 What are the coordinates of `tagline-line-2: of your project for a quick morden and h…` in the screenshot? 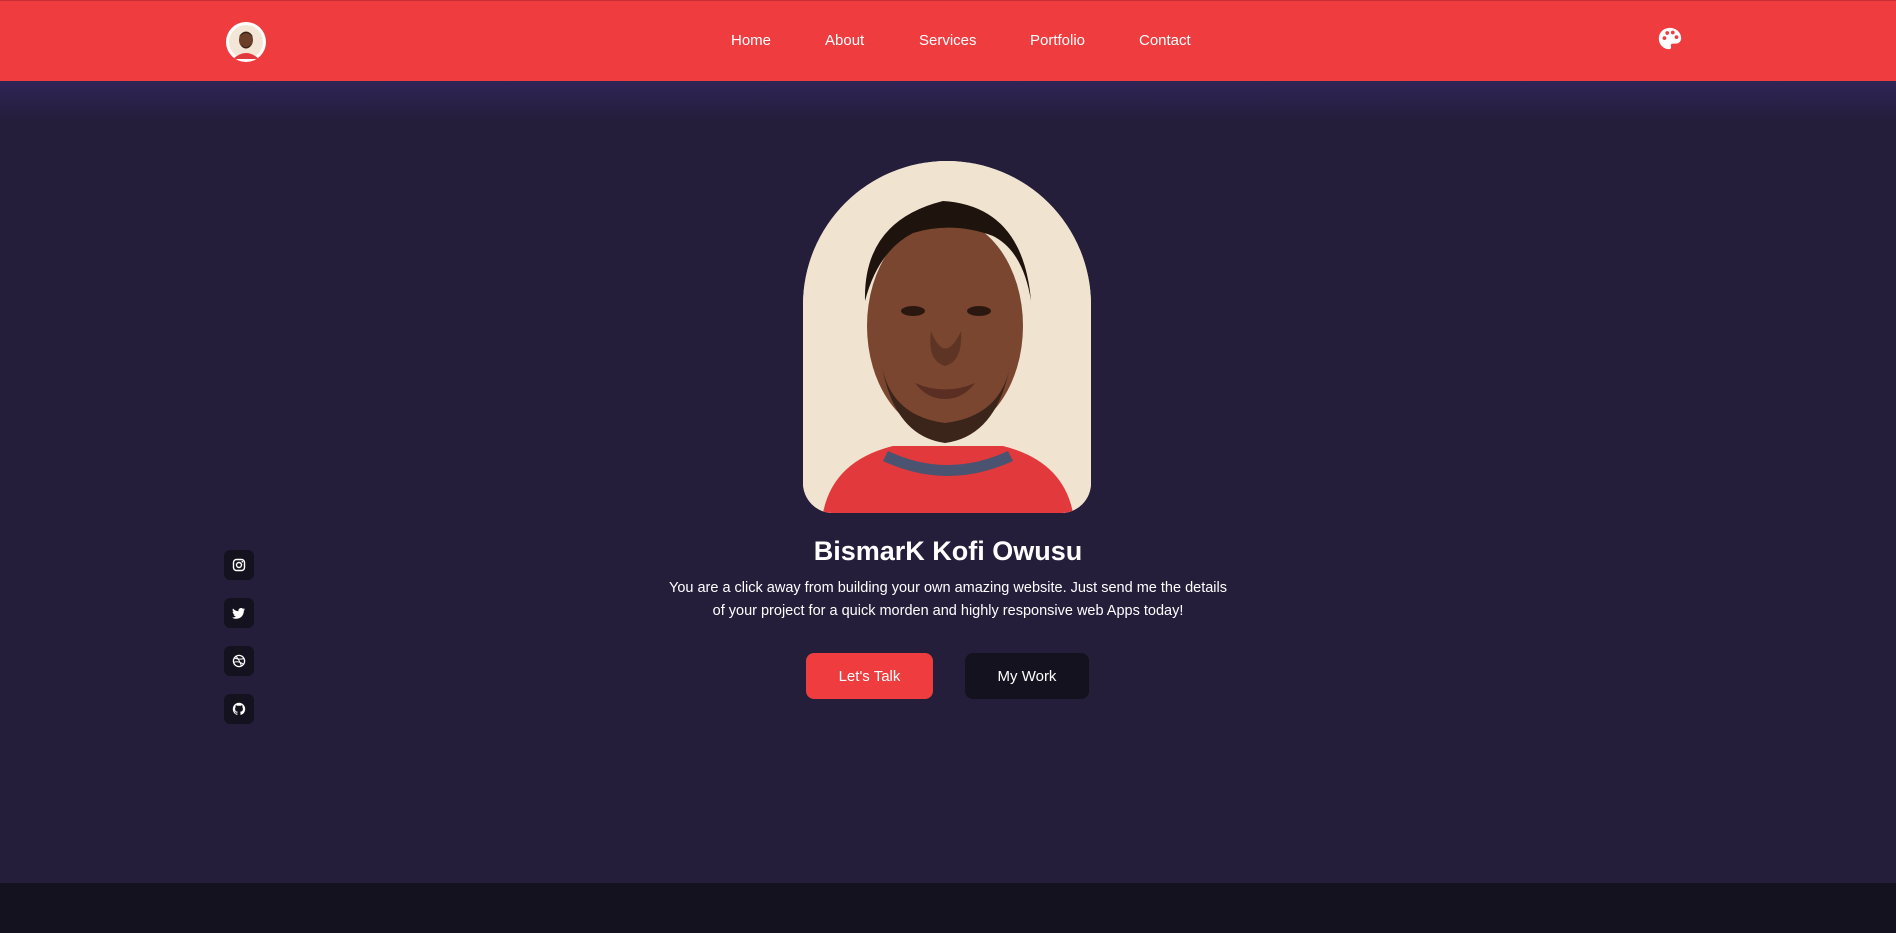 It's located at (948, 611).